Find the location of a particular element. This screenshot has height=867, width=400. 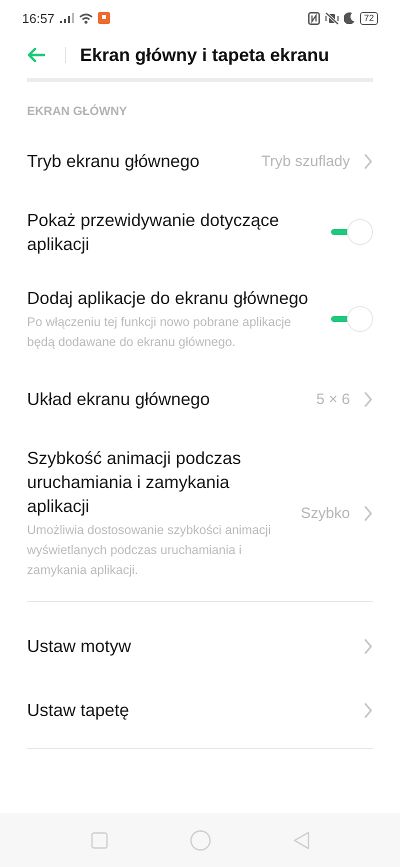

page-title: Ekran główny i tapeta ekranu is located at coordinates (205, 55).